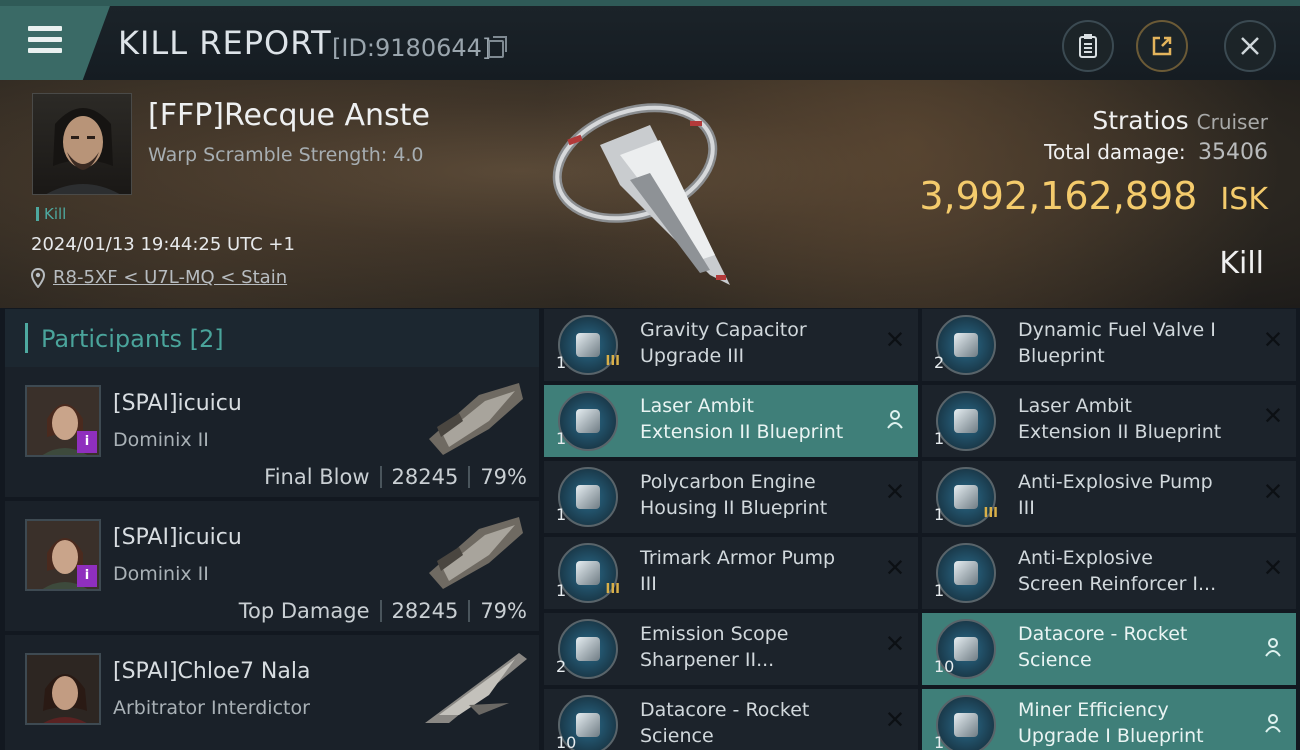 The image size is (1300, 750). What do you see at coordinates (132, 339) in the screenshot?
I see `participants-title: Participants [2]` at bounding box center [132, 339].